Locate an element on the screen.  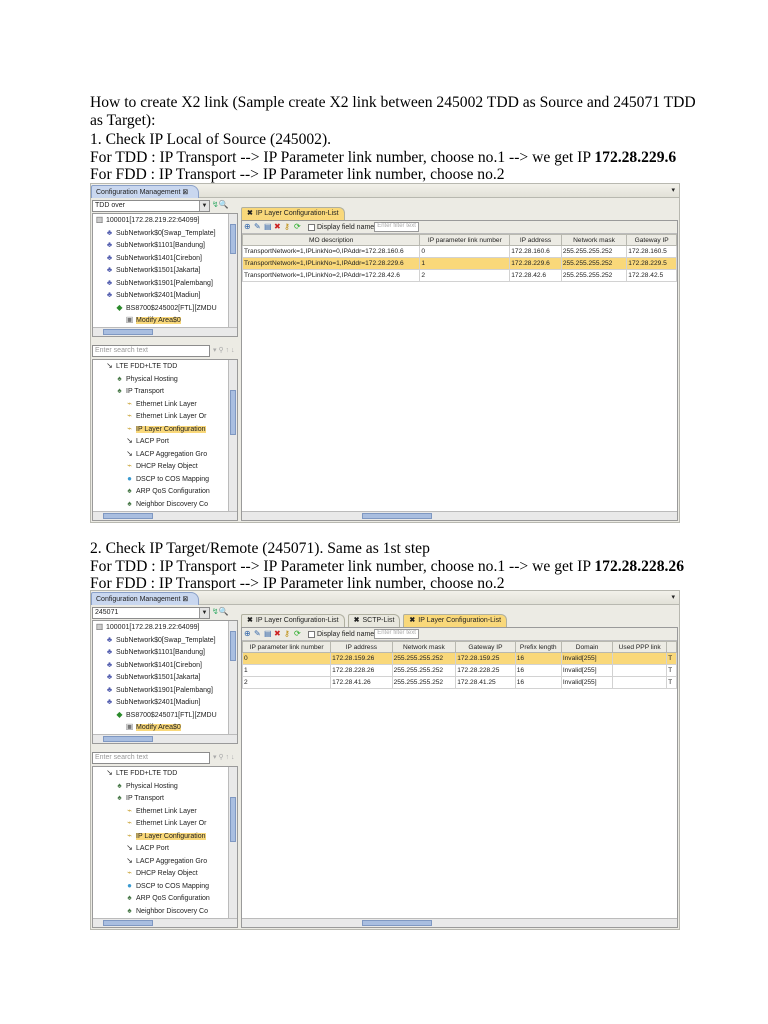
tree-node: ♣ SubNetwork$2401[Madiun] is located at coordinates (165, 295).